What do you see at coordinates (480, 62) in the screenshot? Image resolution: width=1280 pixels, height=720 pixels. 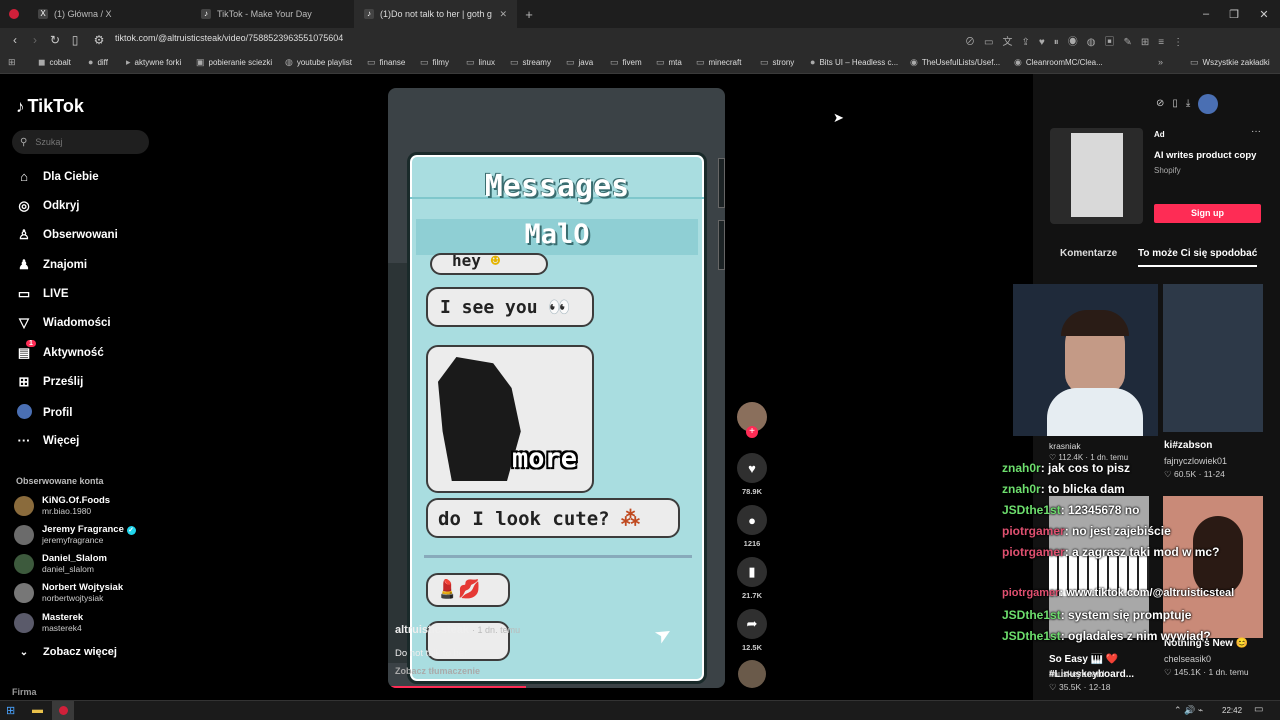 I see `bookmark-folder: ▭ linux` at bounding box center [480, 62].